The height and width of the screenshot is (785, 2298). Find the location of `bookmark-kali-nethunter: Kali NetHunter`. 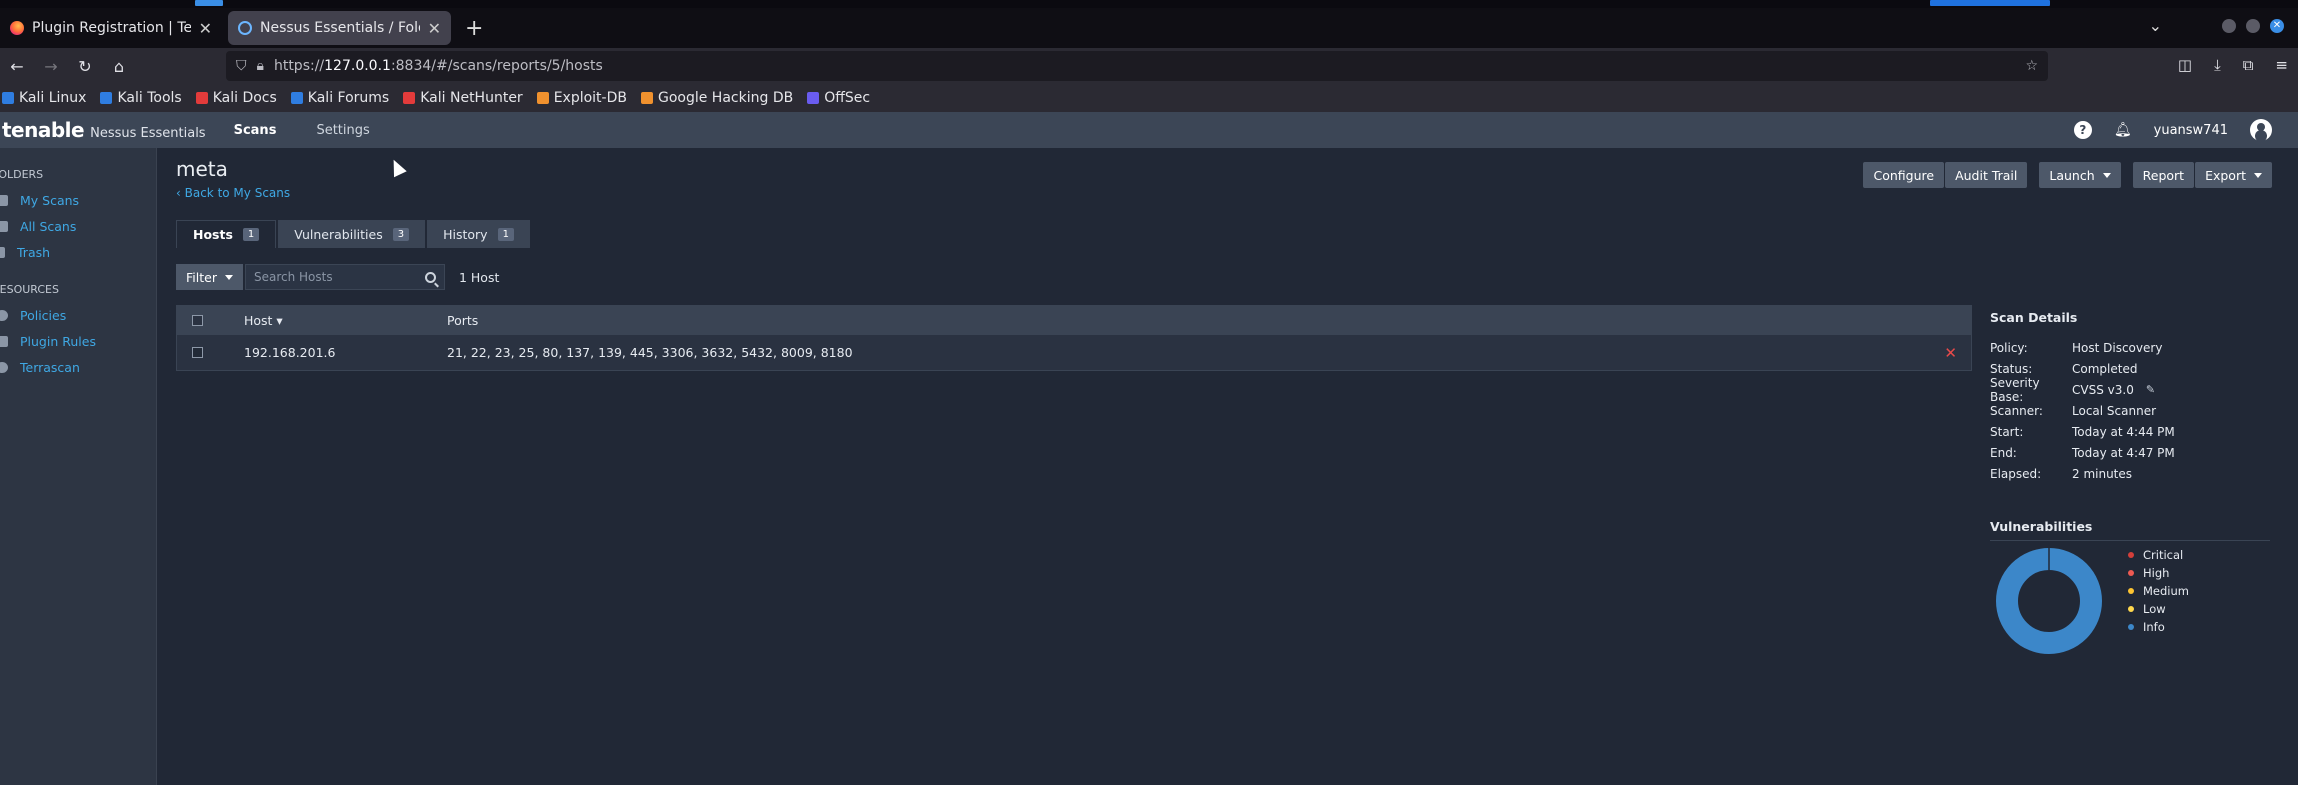

bookmark-kali-nethunter: Kali NetHunter is located at coordinates (463, 98).